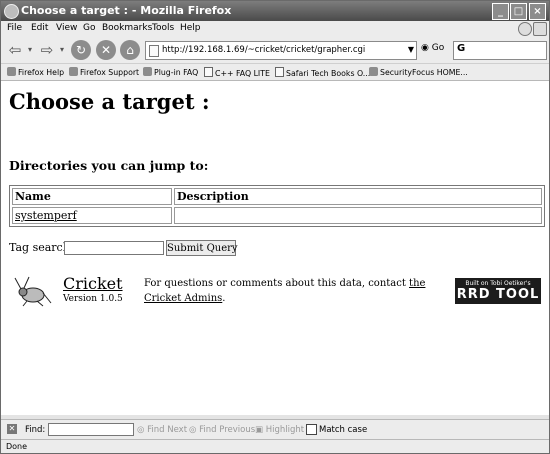  What do you see at coordinates (537, 11) in the screenshot?
I see `close-button: ×` at bounding box center [537, 11].